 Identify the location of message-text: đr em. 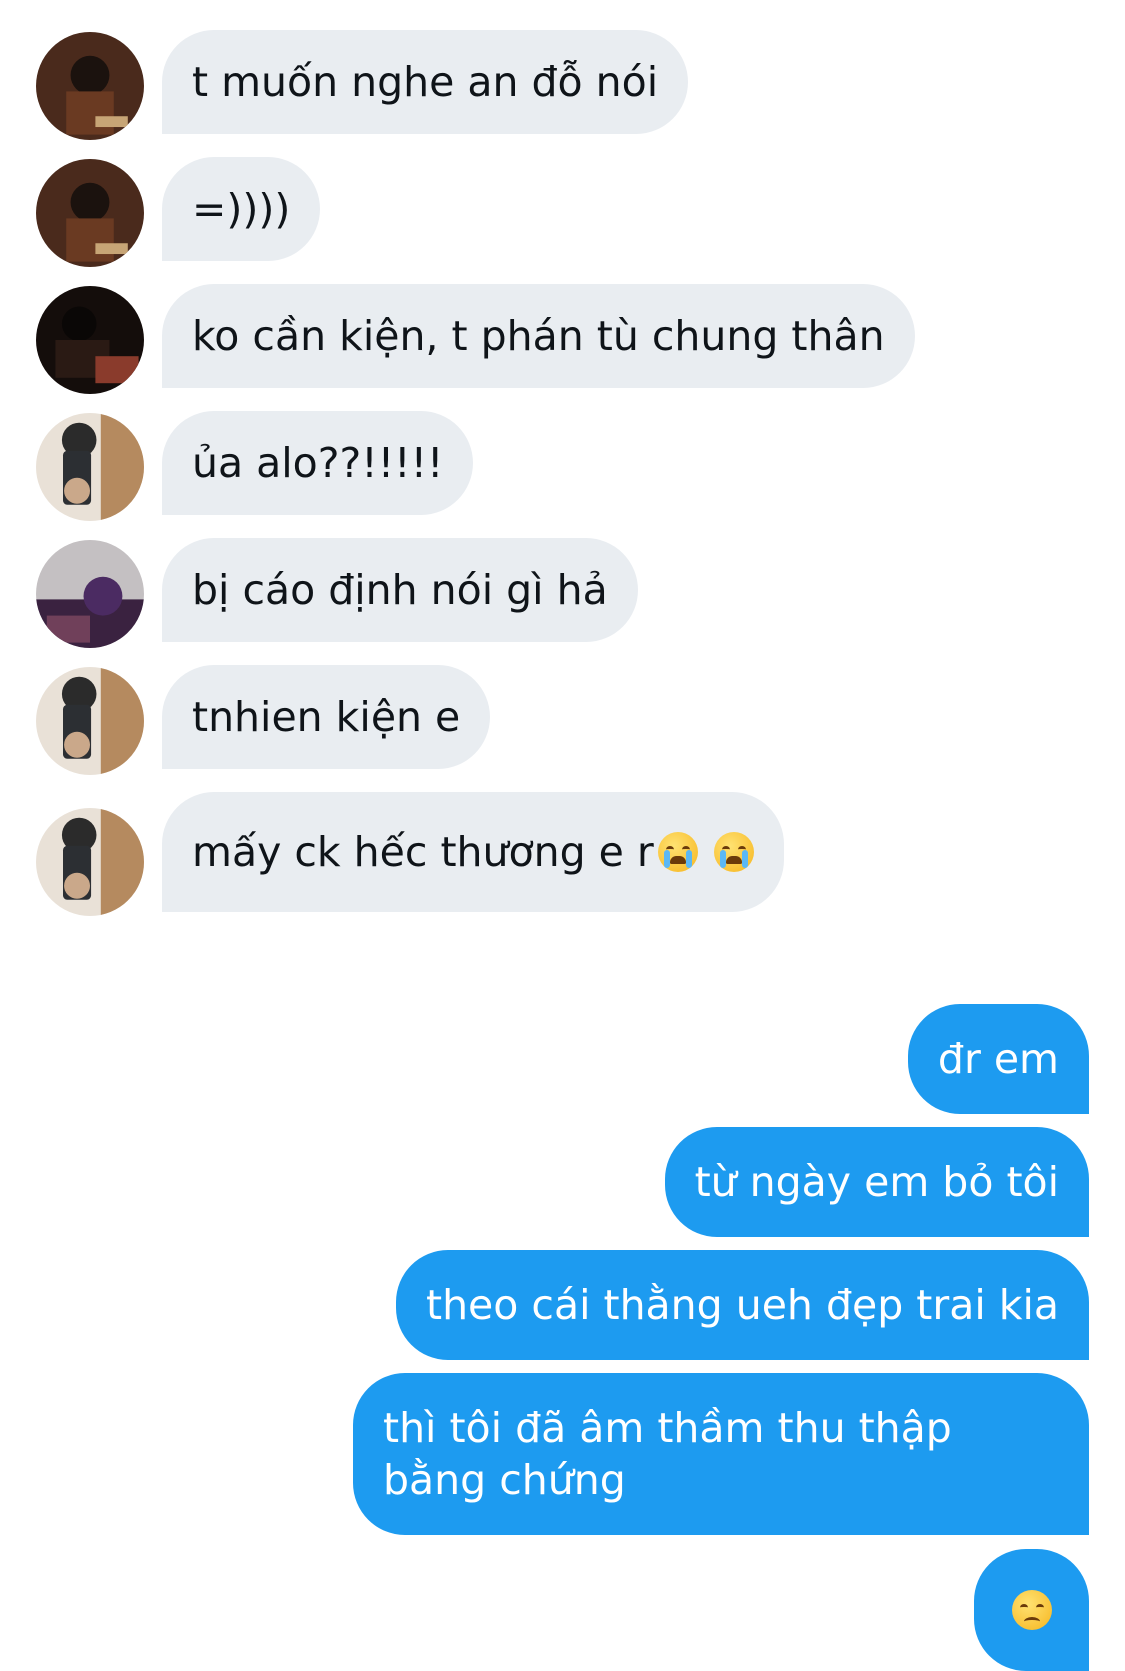
(998, 1059).